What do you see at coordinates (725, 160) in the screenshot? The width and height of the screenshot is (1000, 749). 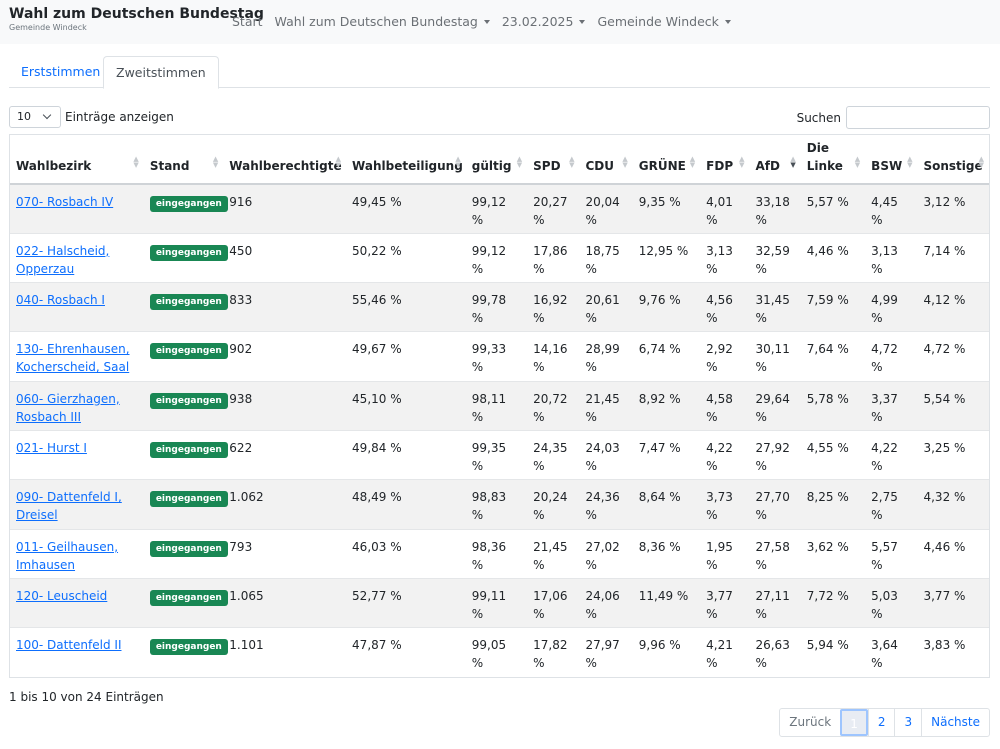 I see `column-header: FDP ▲ ▼` at bounding box center [725, 160].